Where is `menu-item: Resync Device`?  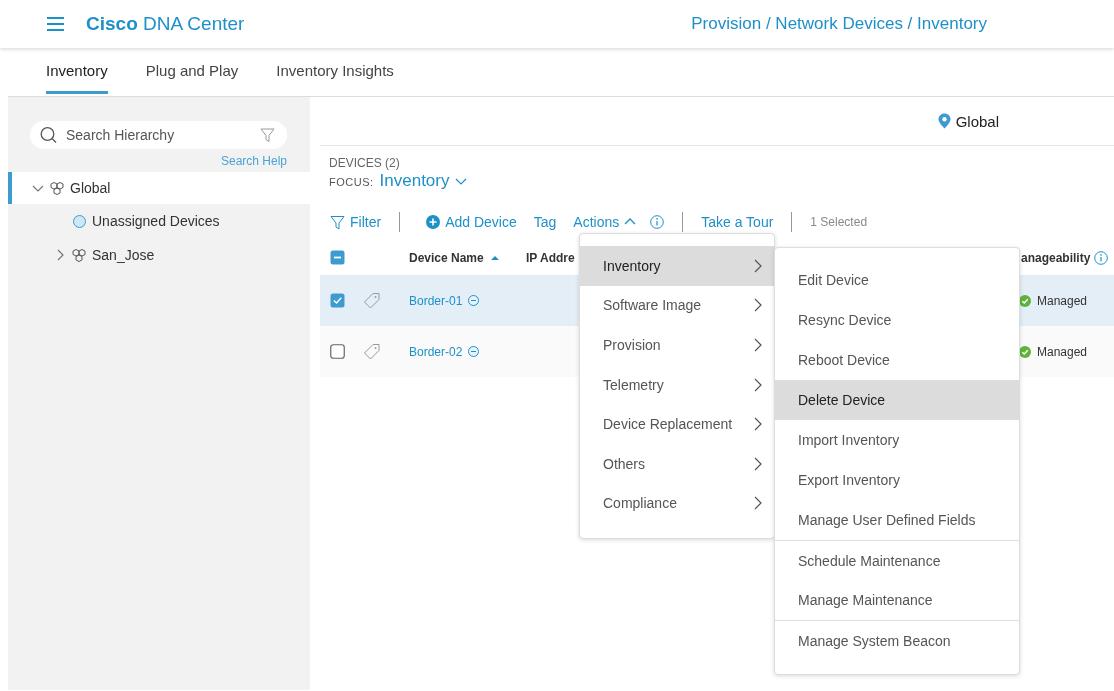 menu-item: Resync Device is located at coordinates (897, 320).